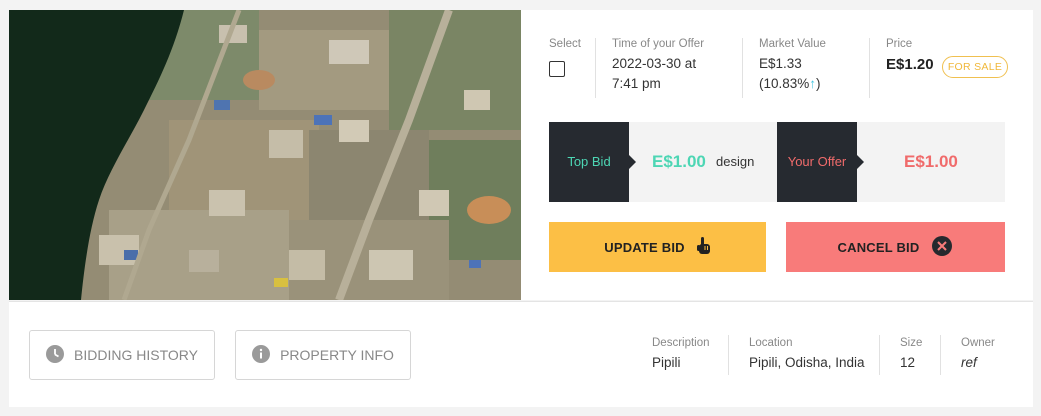 The height and width of the screenshot is (416, 1041). I want to click on select-column: Select, so click(565, 44).